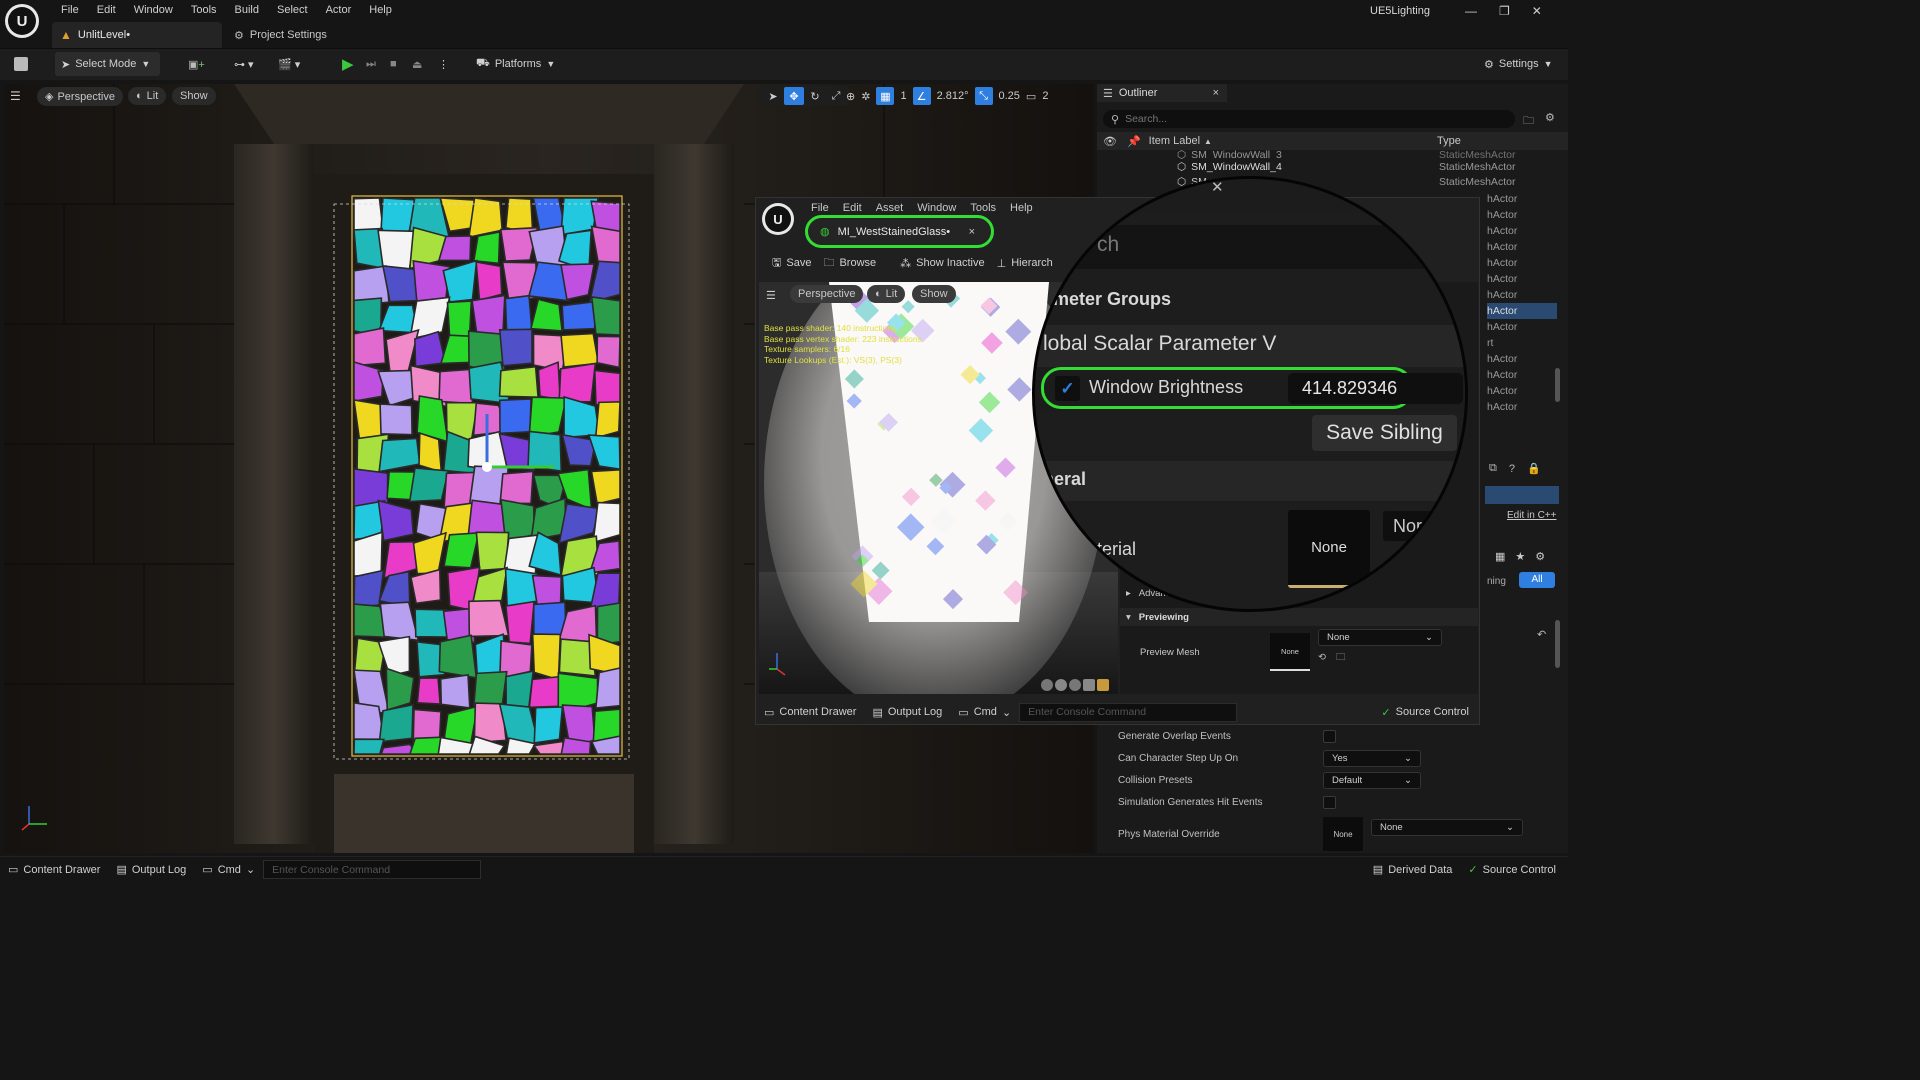 This screenshot has width=1920, height=1080. What do you see at coordinates (1375, 388) in the screenshot?
I see `window-brightness-value: 414.829346` at bounding box center [1375, 388].